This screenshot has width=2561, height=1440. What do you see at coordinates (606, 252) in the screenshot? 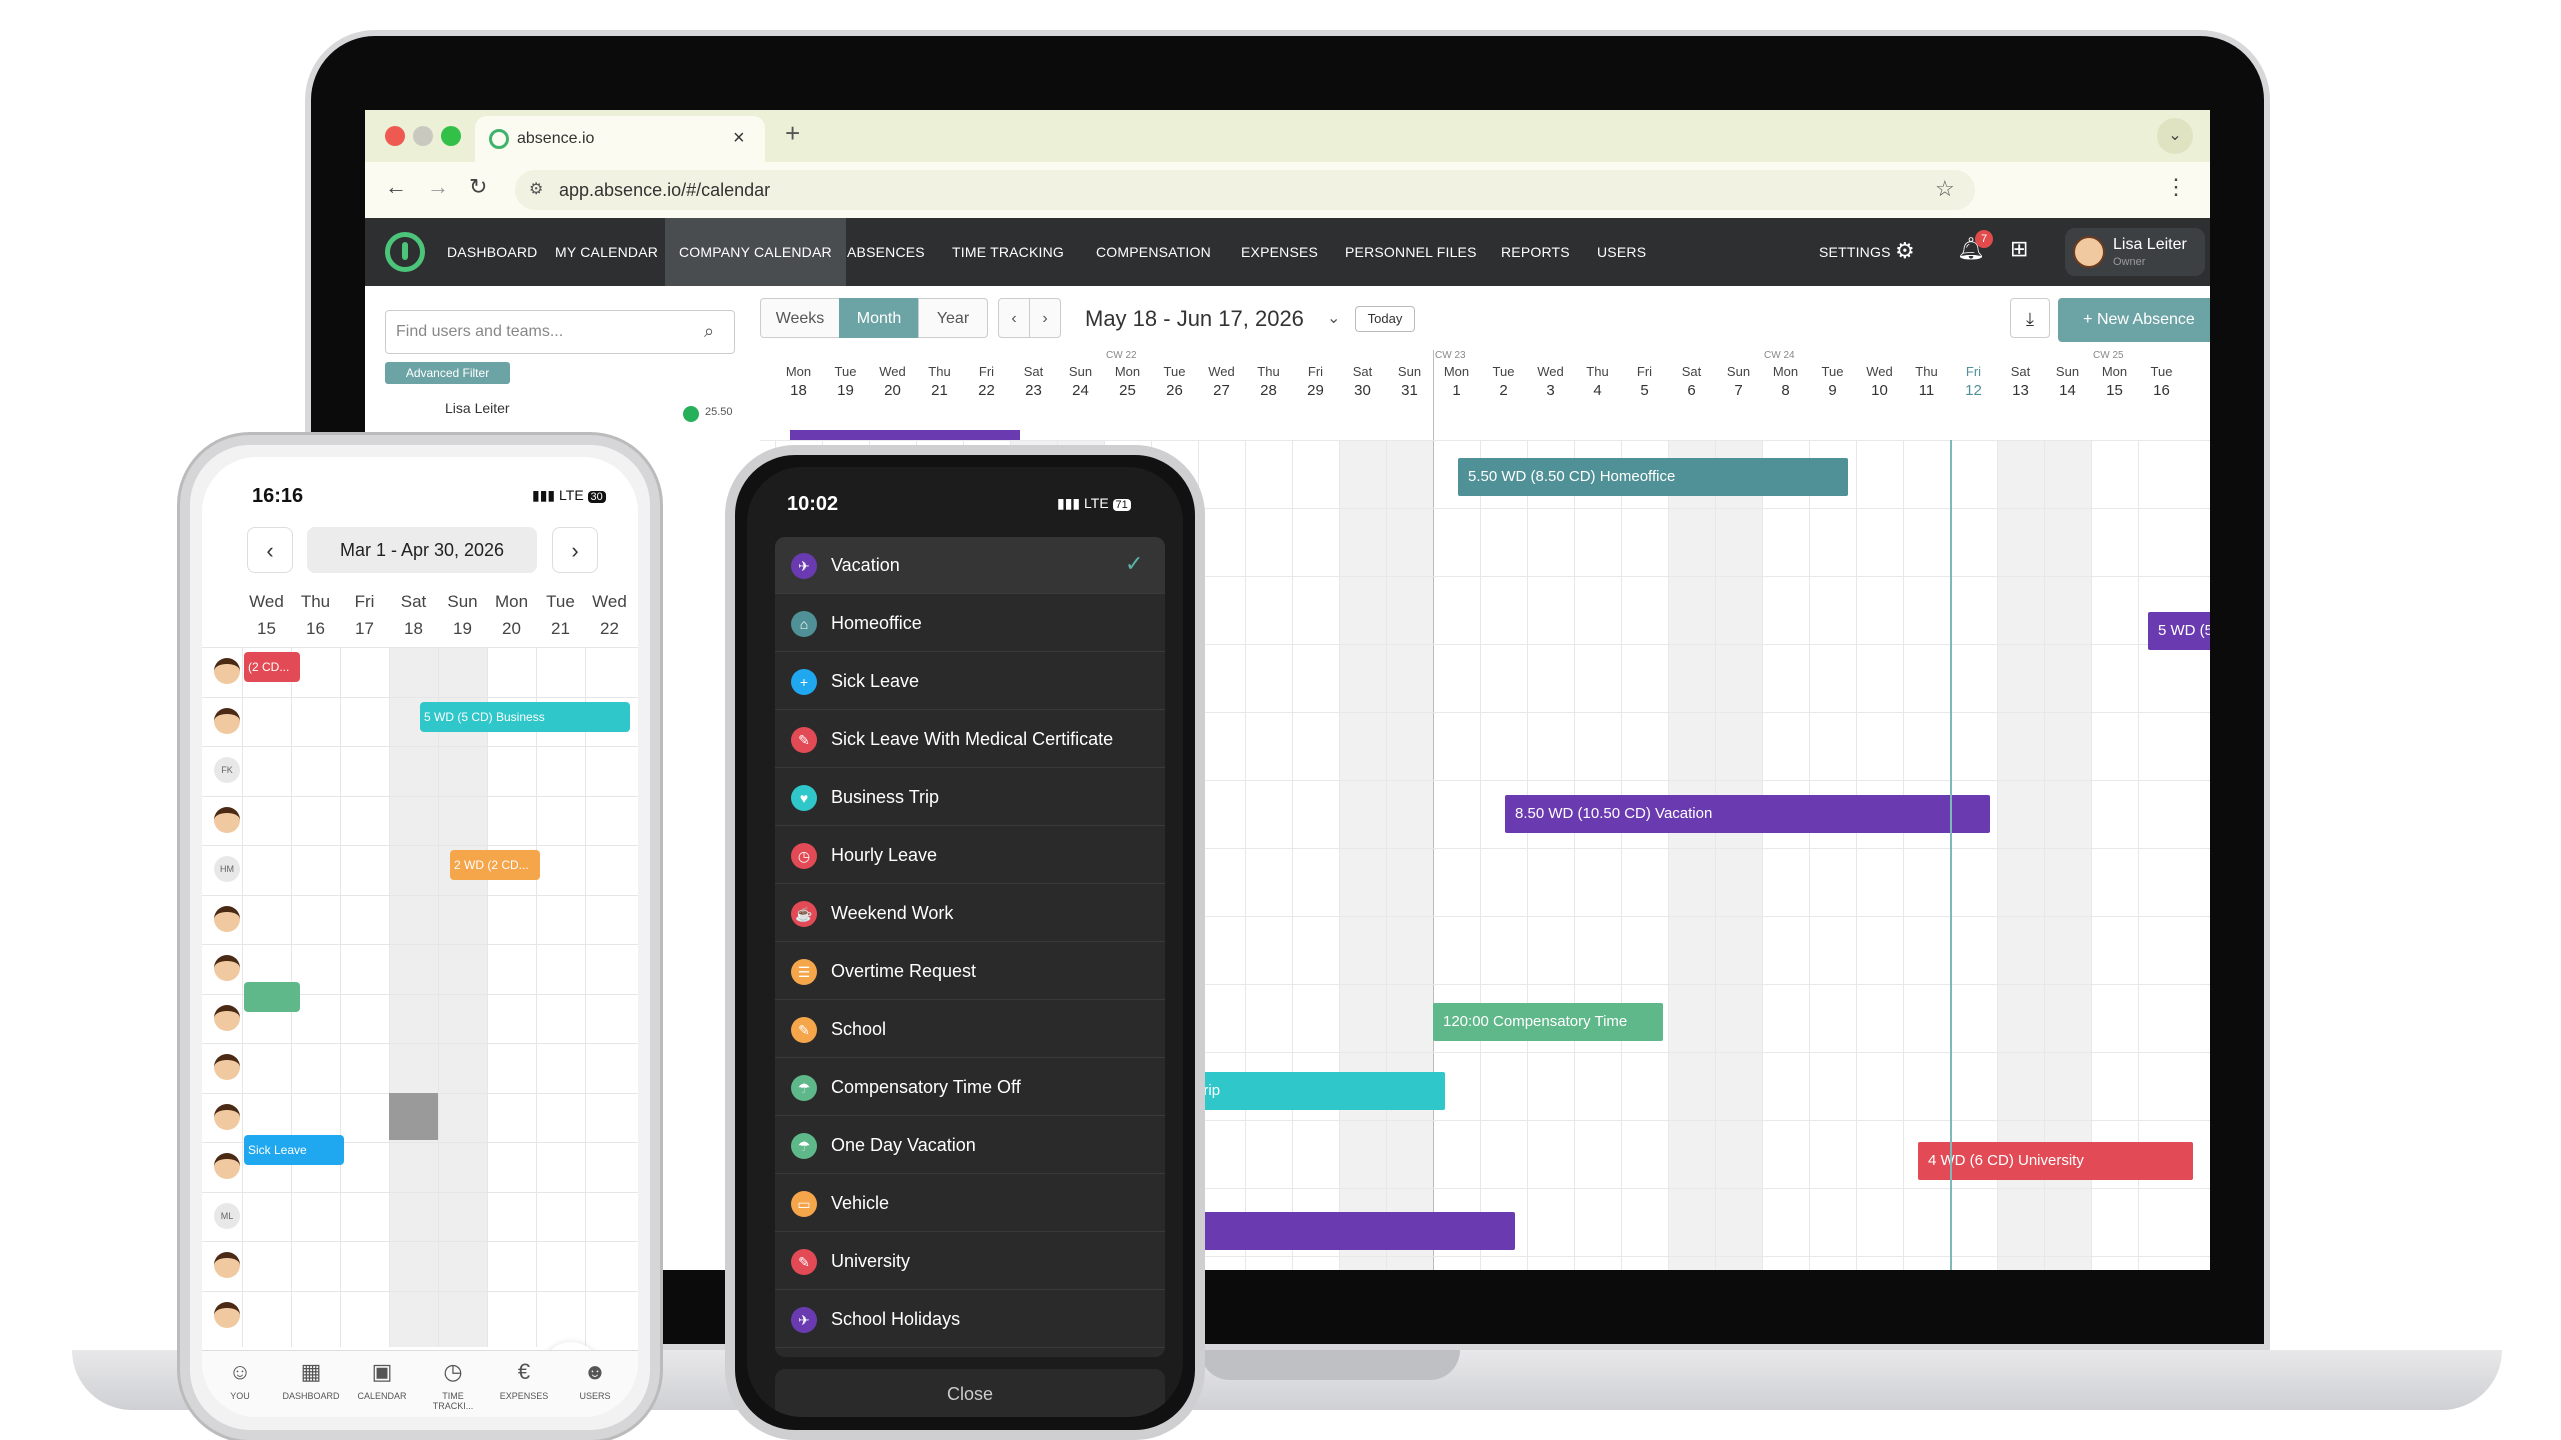
I see `nav-my-calendar: MY CALENDAR` at bounding box center [606, 252].